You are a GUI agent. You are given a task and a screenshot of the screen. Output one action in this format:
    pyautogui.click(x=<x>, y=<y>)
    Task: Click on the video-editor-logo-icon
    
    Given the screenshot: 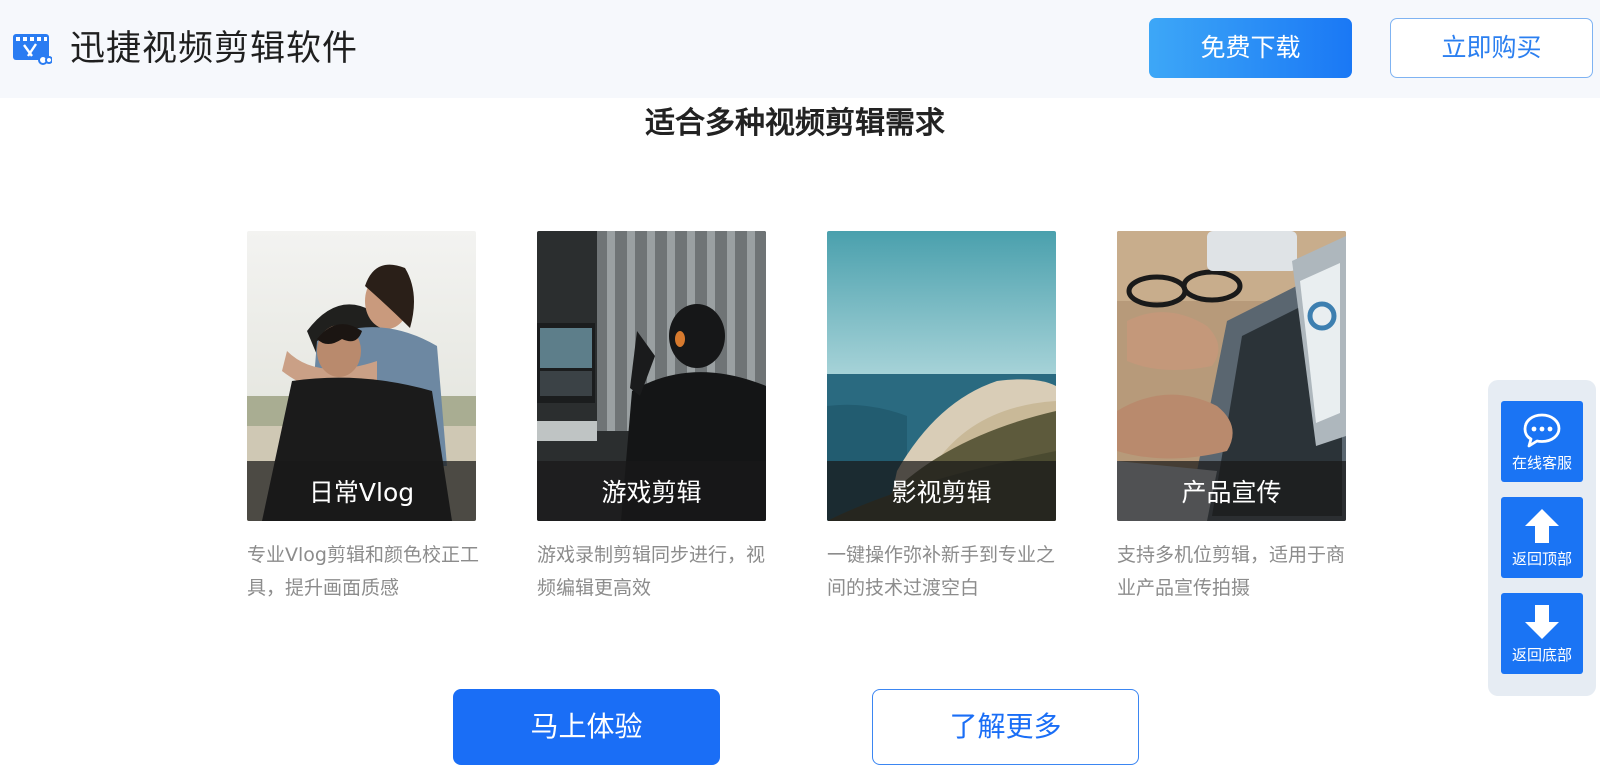 What is the action you would take?
    pyautogui.click(x=32, y=49)
    